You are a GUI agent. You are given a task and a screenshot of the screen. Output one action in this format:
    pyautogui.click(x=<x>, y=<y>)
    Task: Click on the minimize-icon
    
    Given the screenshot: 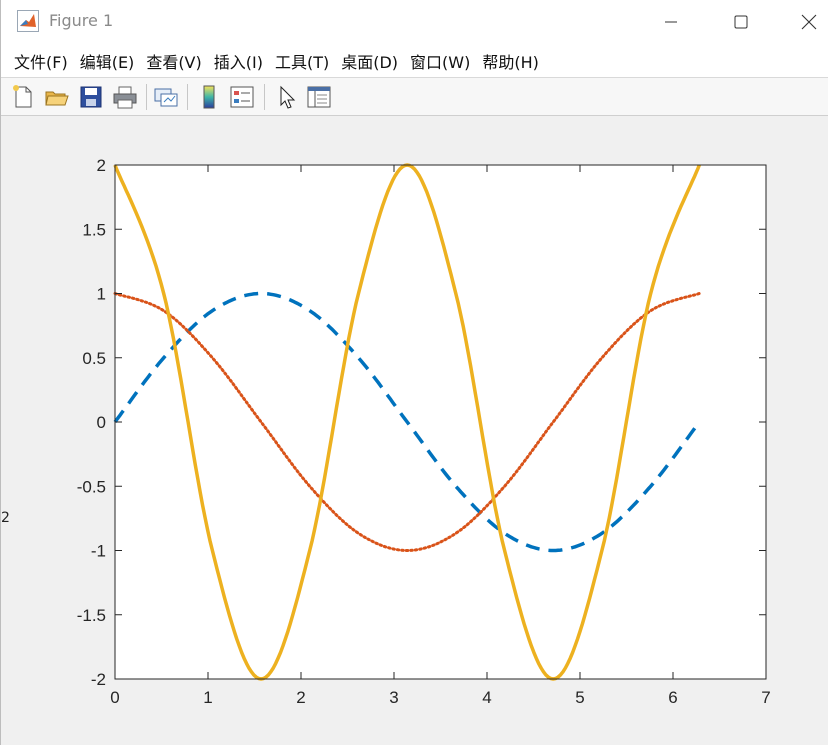 What is the action you would take?
    pyautogui.click(x=671, y=22)
    